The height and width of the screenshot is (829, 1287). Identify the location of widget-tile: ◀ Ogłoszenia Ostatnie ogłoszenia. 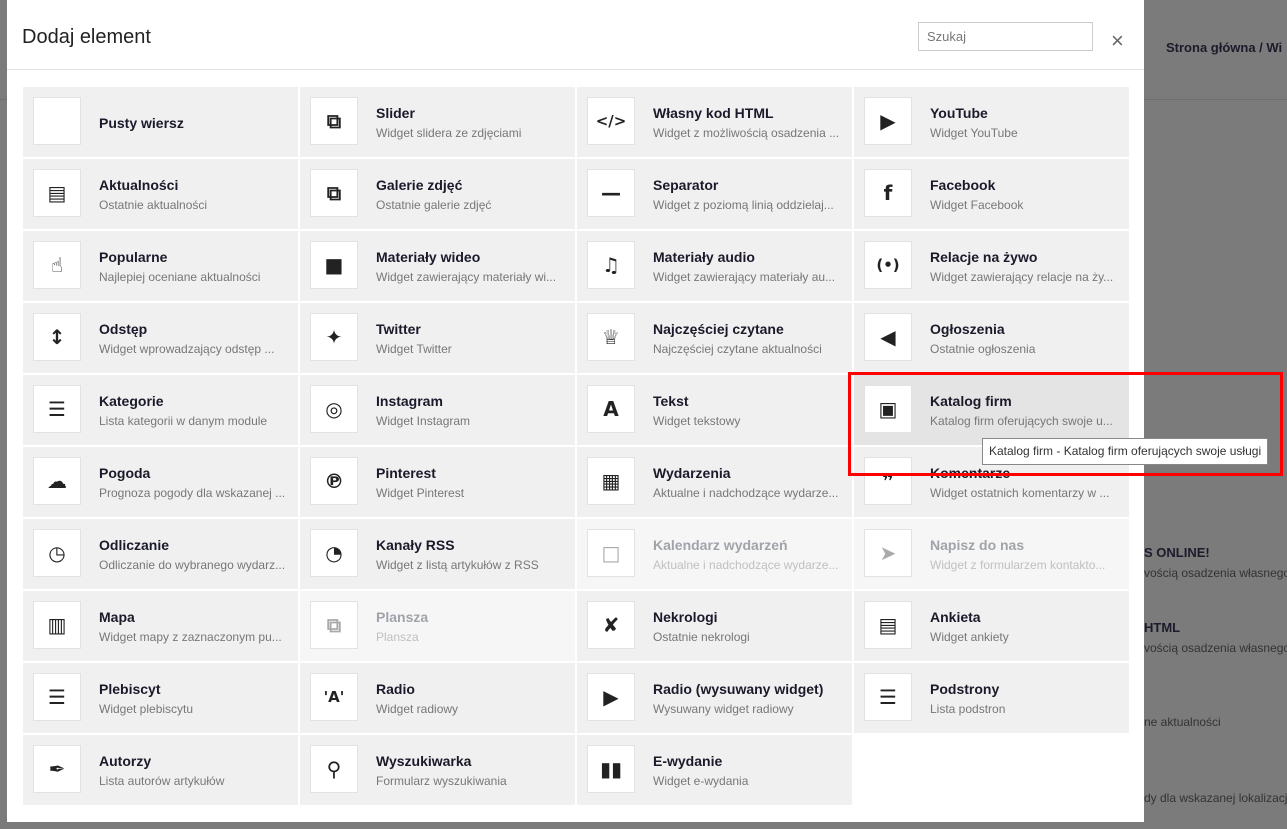
(991, 338).